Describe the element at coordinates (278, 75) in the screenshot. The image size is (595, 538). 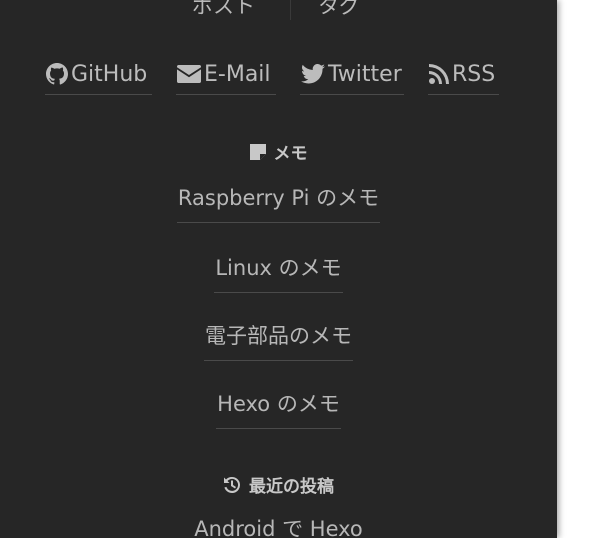
I see `social-links: GitHub E-Mail Twitter RSS` at that location.